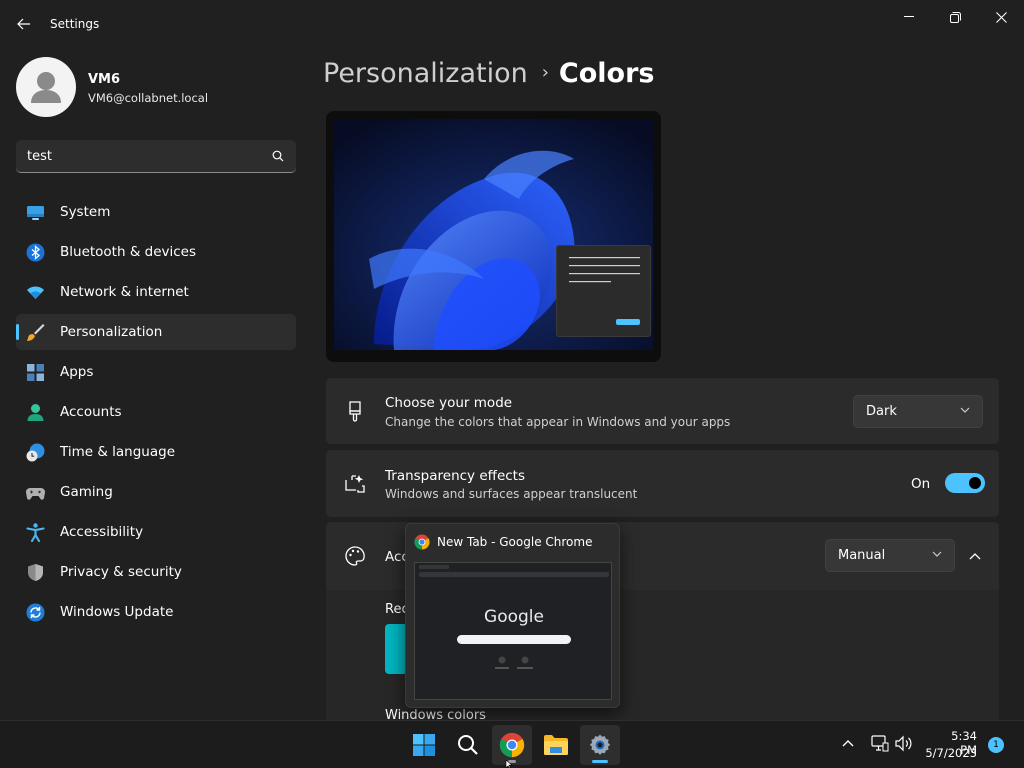 The width and height of the screenshot is (1024, 768). What do you see at coordinates (514, 662) in the screenshot?
I see `shortcut-tiles` at bounding box center [514, 662].